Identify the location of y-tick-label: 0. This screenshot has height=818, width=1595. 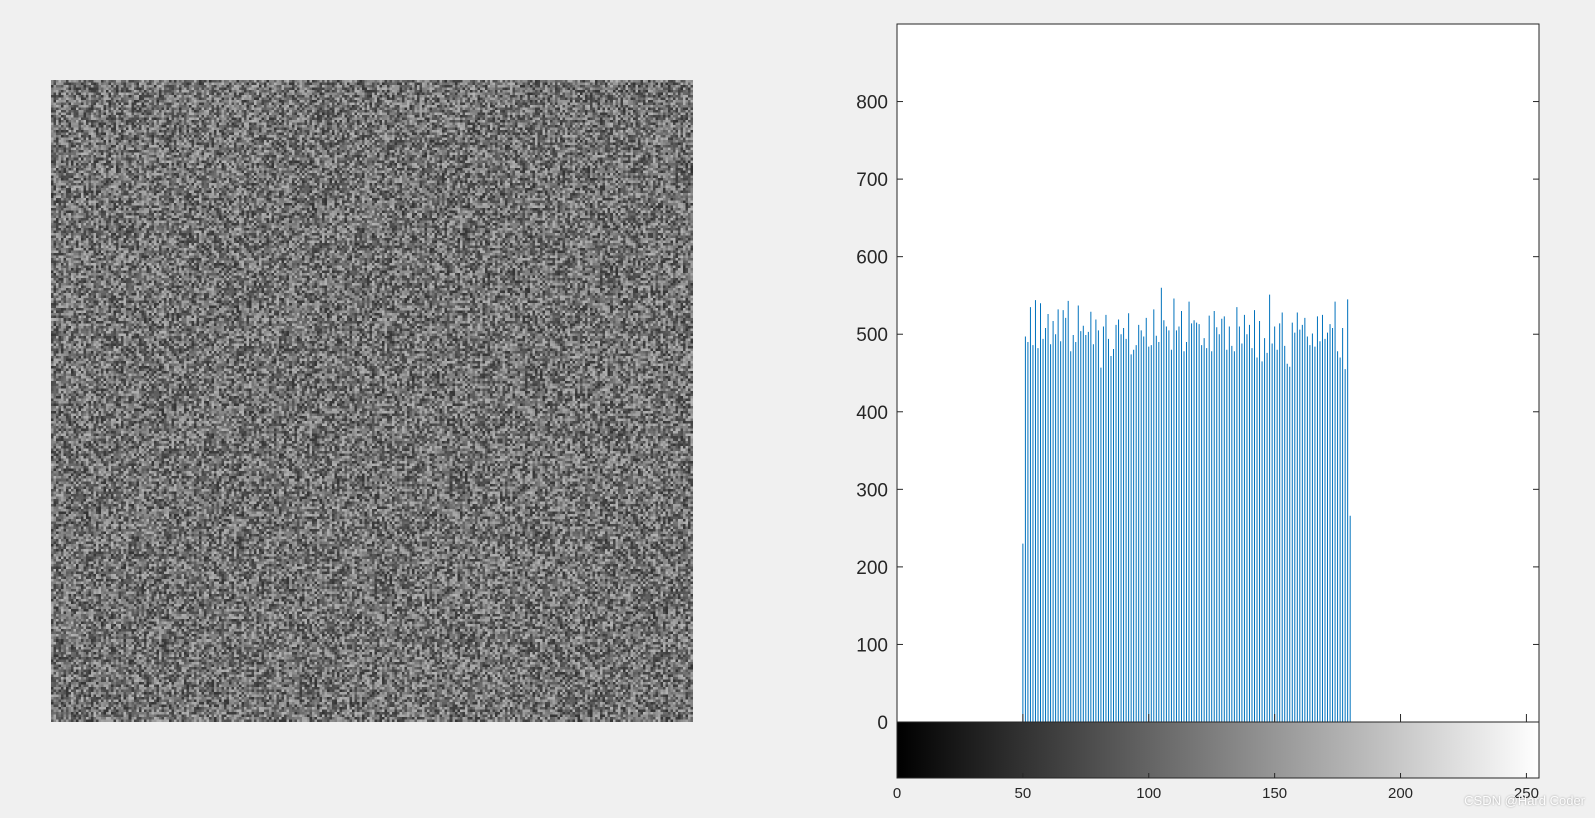
(882, 723).